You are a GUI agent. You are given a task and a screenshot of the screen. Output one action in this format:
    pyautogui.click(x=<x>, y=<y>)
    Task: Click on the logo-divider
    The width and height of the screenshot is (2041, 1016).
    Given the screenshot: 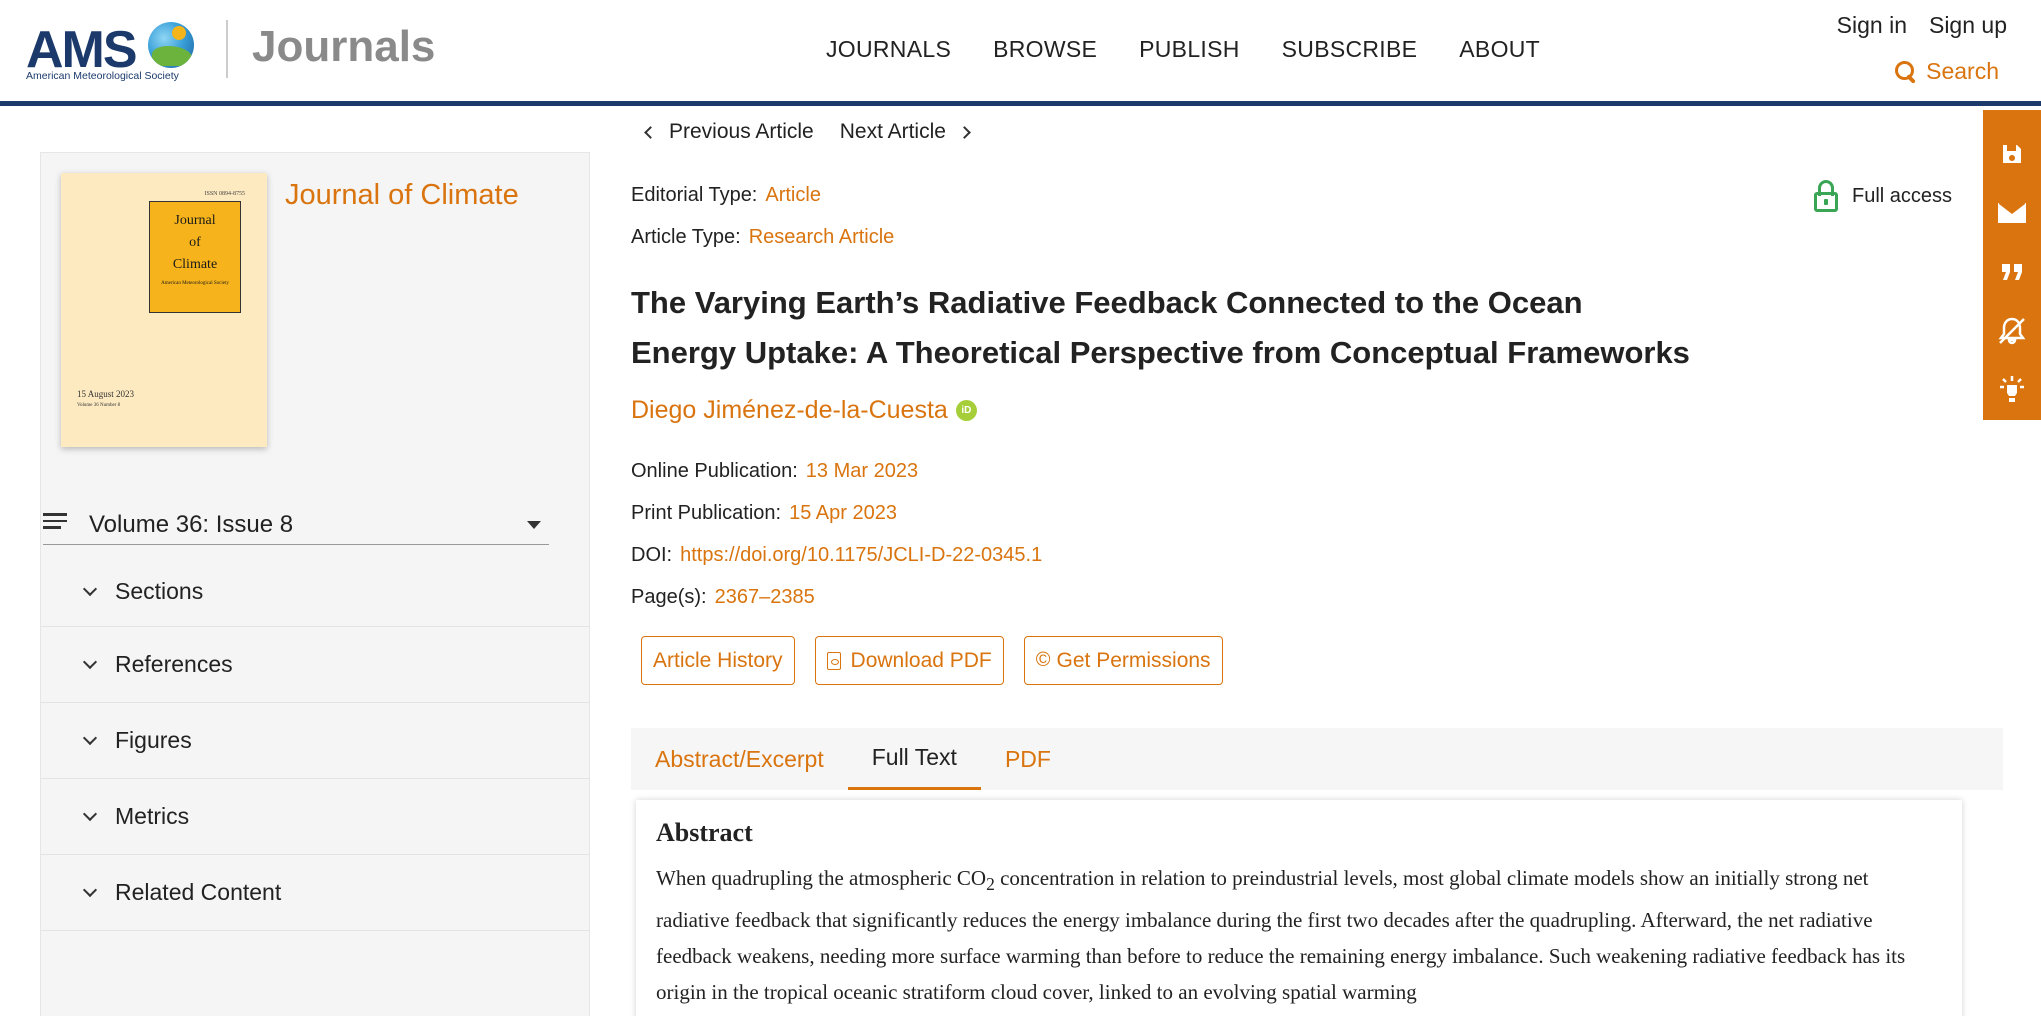 What is the action you would take?
    pyautogui.click(x=227, y=49)
    